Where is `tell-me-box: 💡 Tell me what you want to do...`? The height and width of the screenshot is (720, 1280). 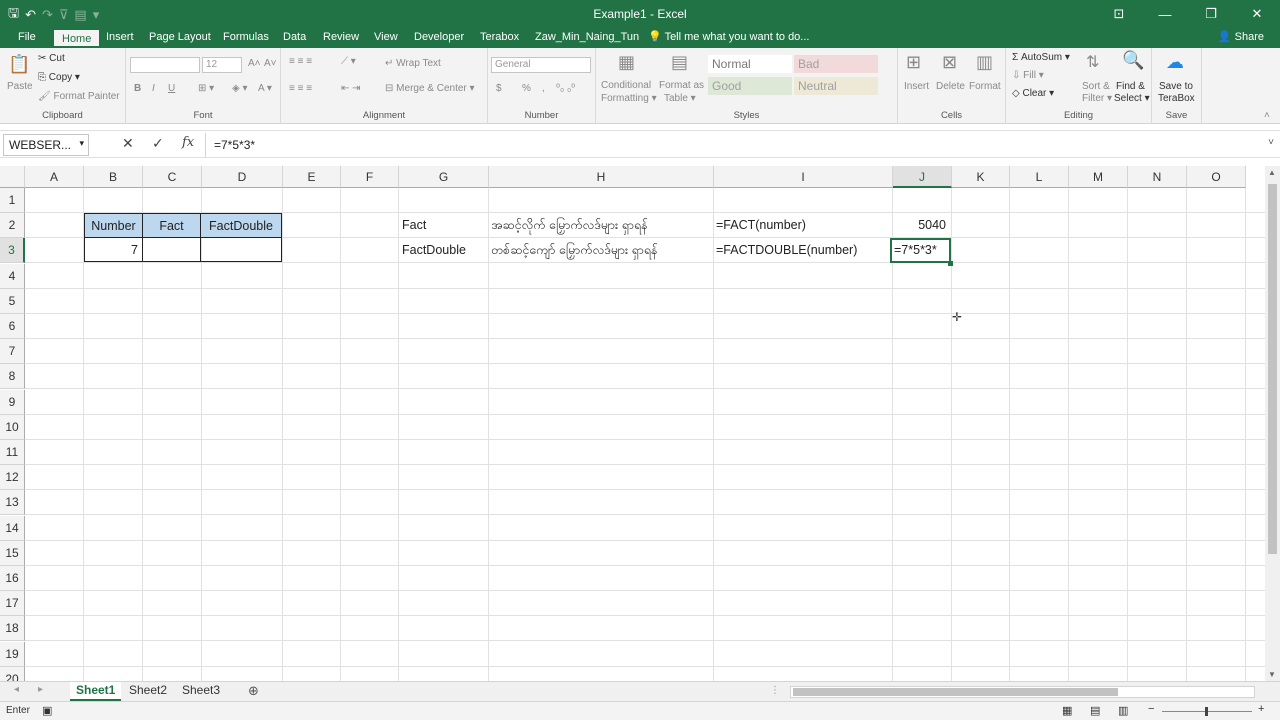 tell-me-box: 💡 Tell me what you want to do... is located at coordinates (728, 38).